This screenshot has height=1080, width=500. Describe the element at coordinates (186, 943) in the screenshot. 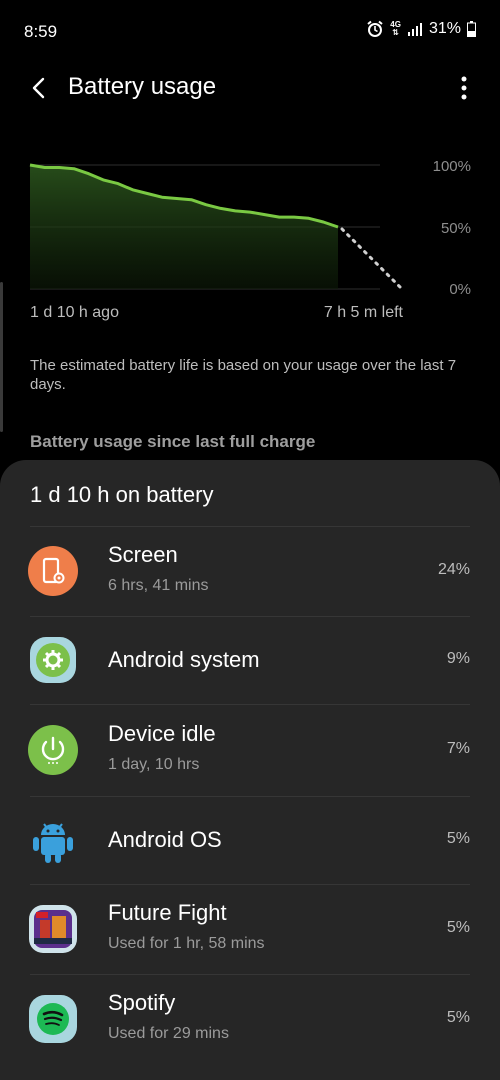

I see `app-usage-time: Used for 1 hr, 58 mins` at that location.